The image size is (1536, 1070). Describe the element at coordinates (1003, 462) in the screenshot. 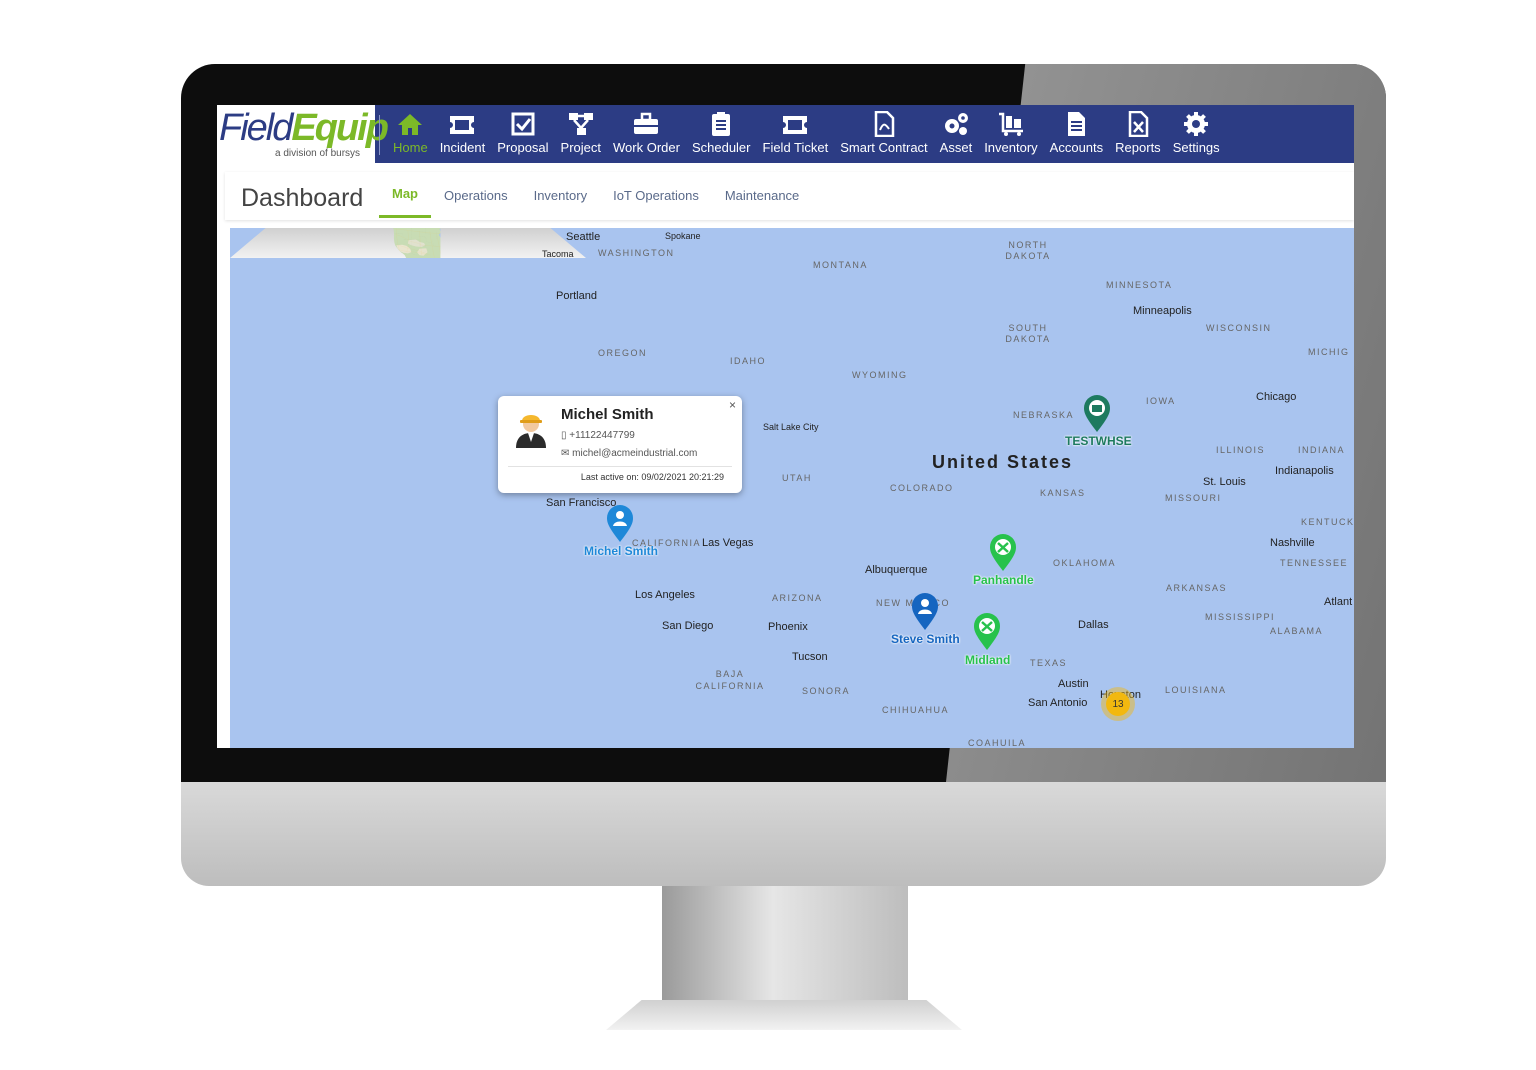

I see `country-label: United States` at that location.